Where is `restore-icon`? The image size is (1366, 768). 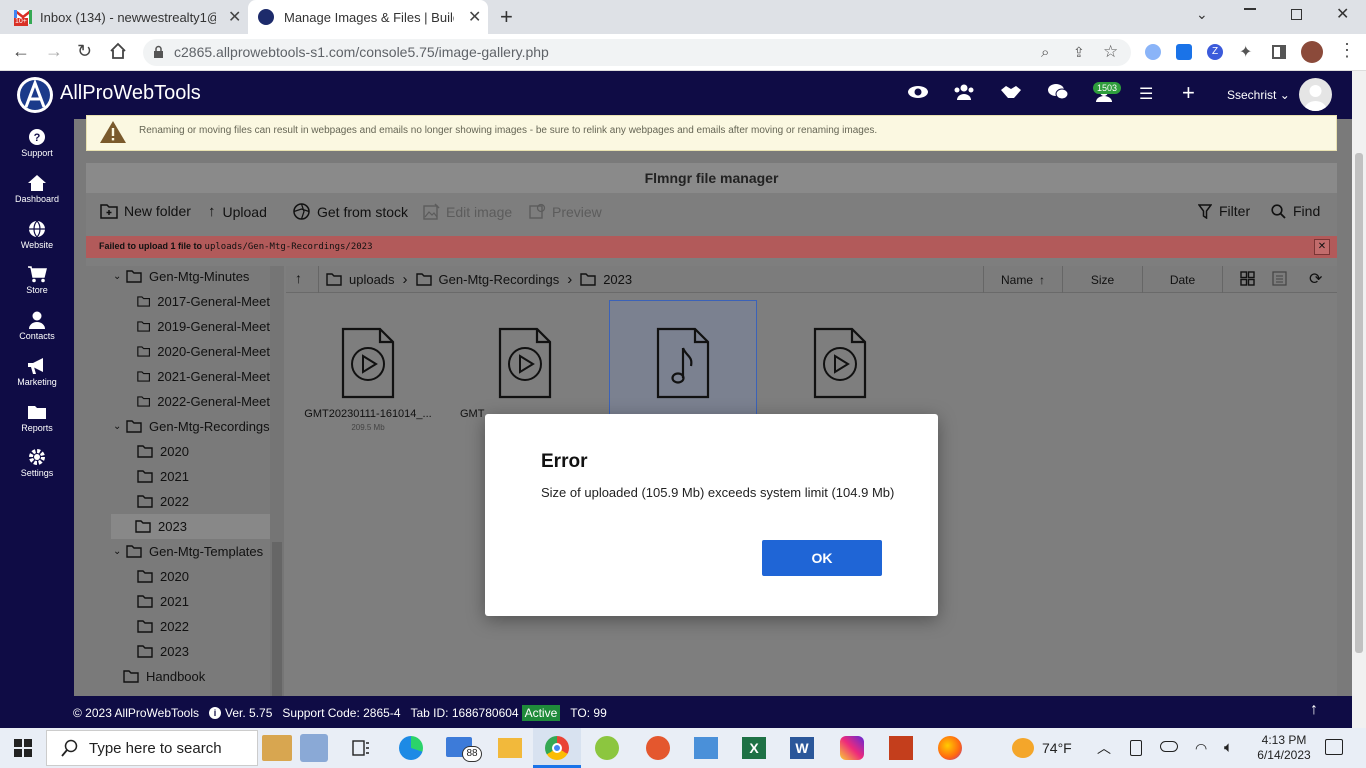
restore-icon is located at coordinates (1296, 14).